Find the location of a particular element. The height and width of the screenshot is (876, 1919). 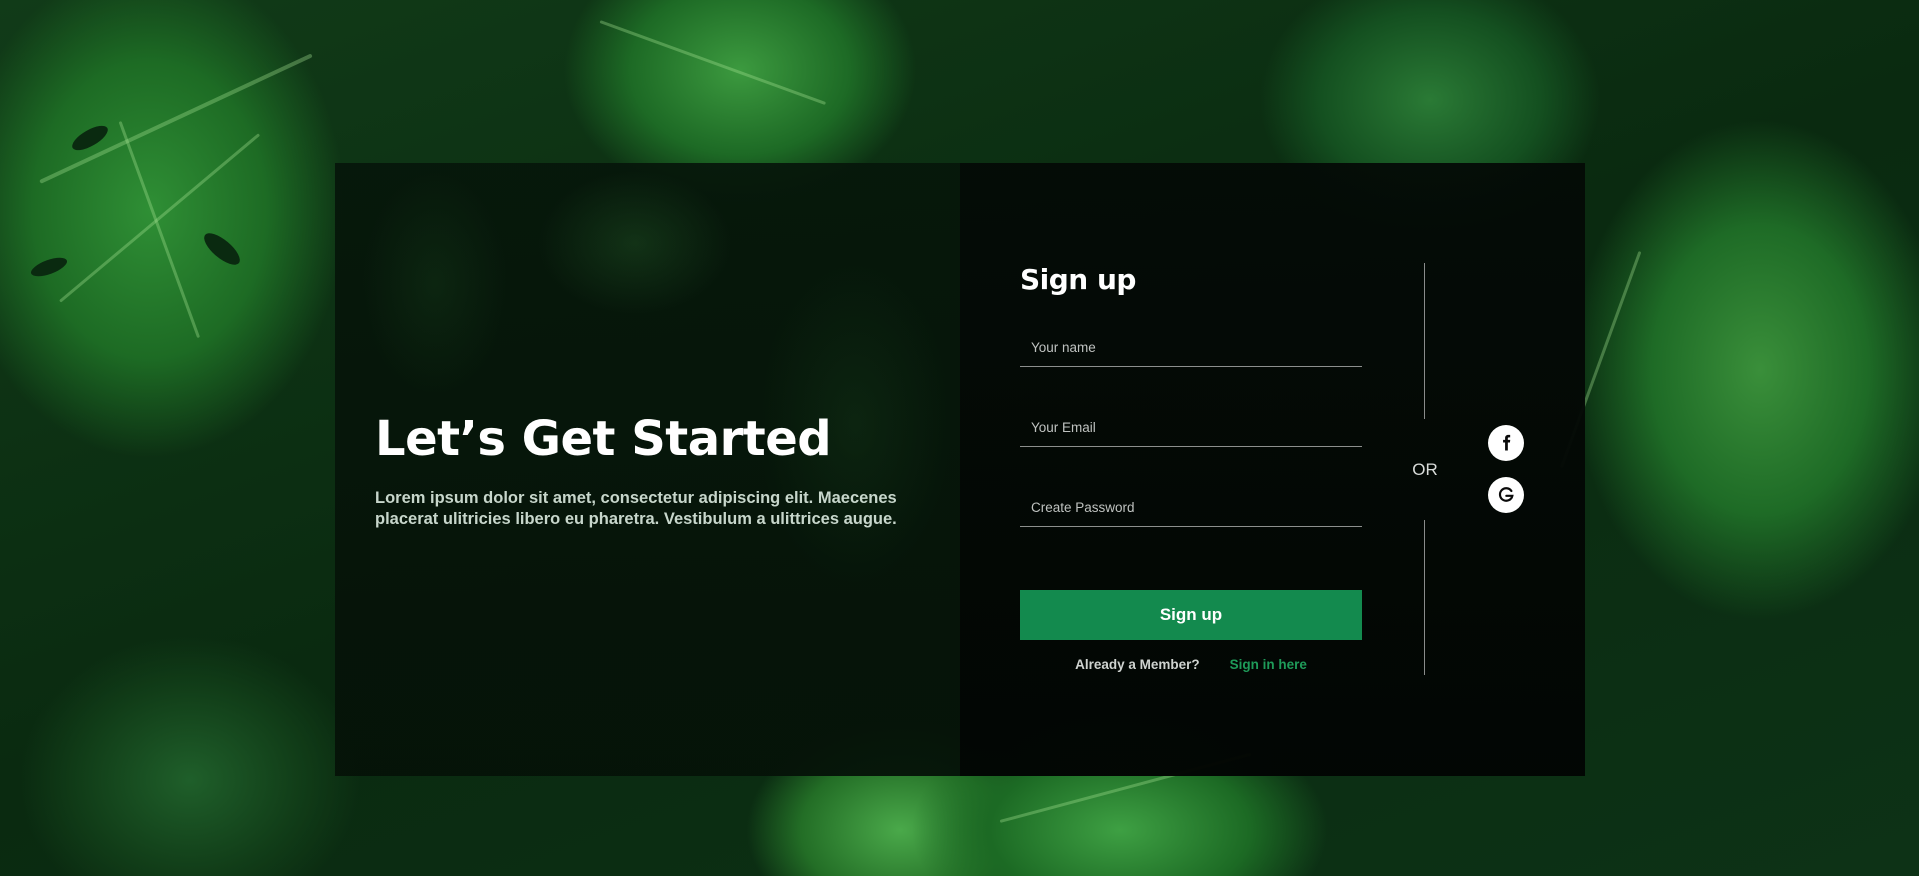

signin-link: Sign in here is located at coordinates (1268, 664).